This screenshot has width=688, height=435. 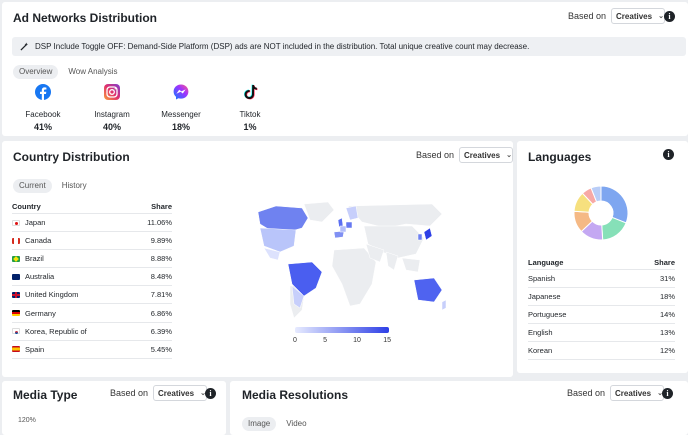 What do you see at coordinates (92, 72) in the screenshot?
I see `tab-wow-analysis: Wow Analysis` at bounding box center [92, 72].